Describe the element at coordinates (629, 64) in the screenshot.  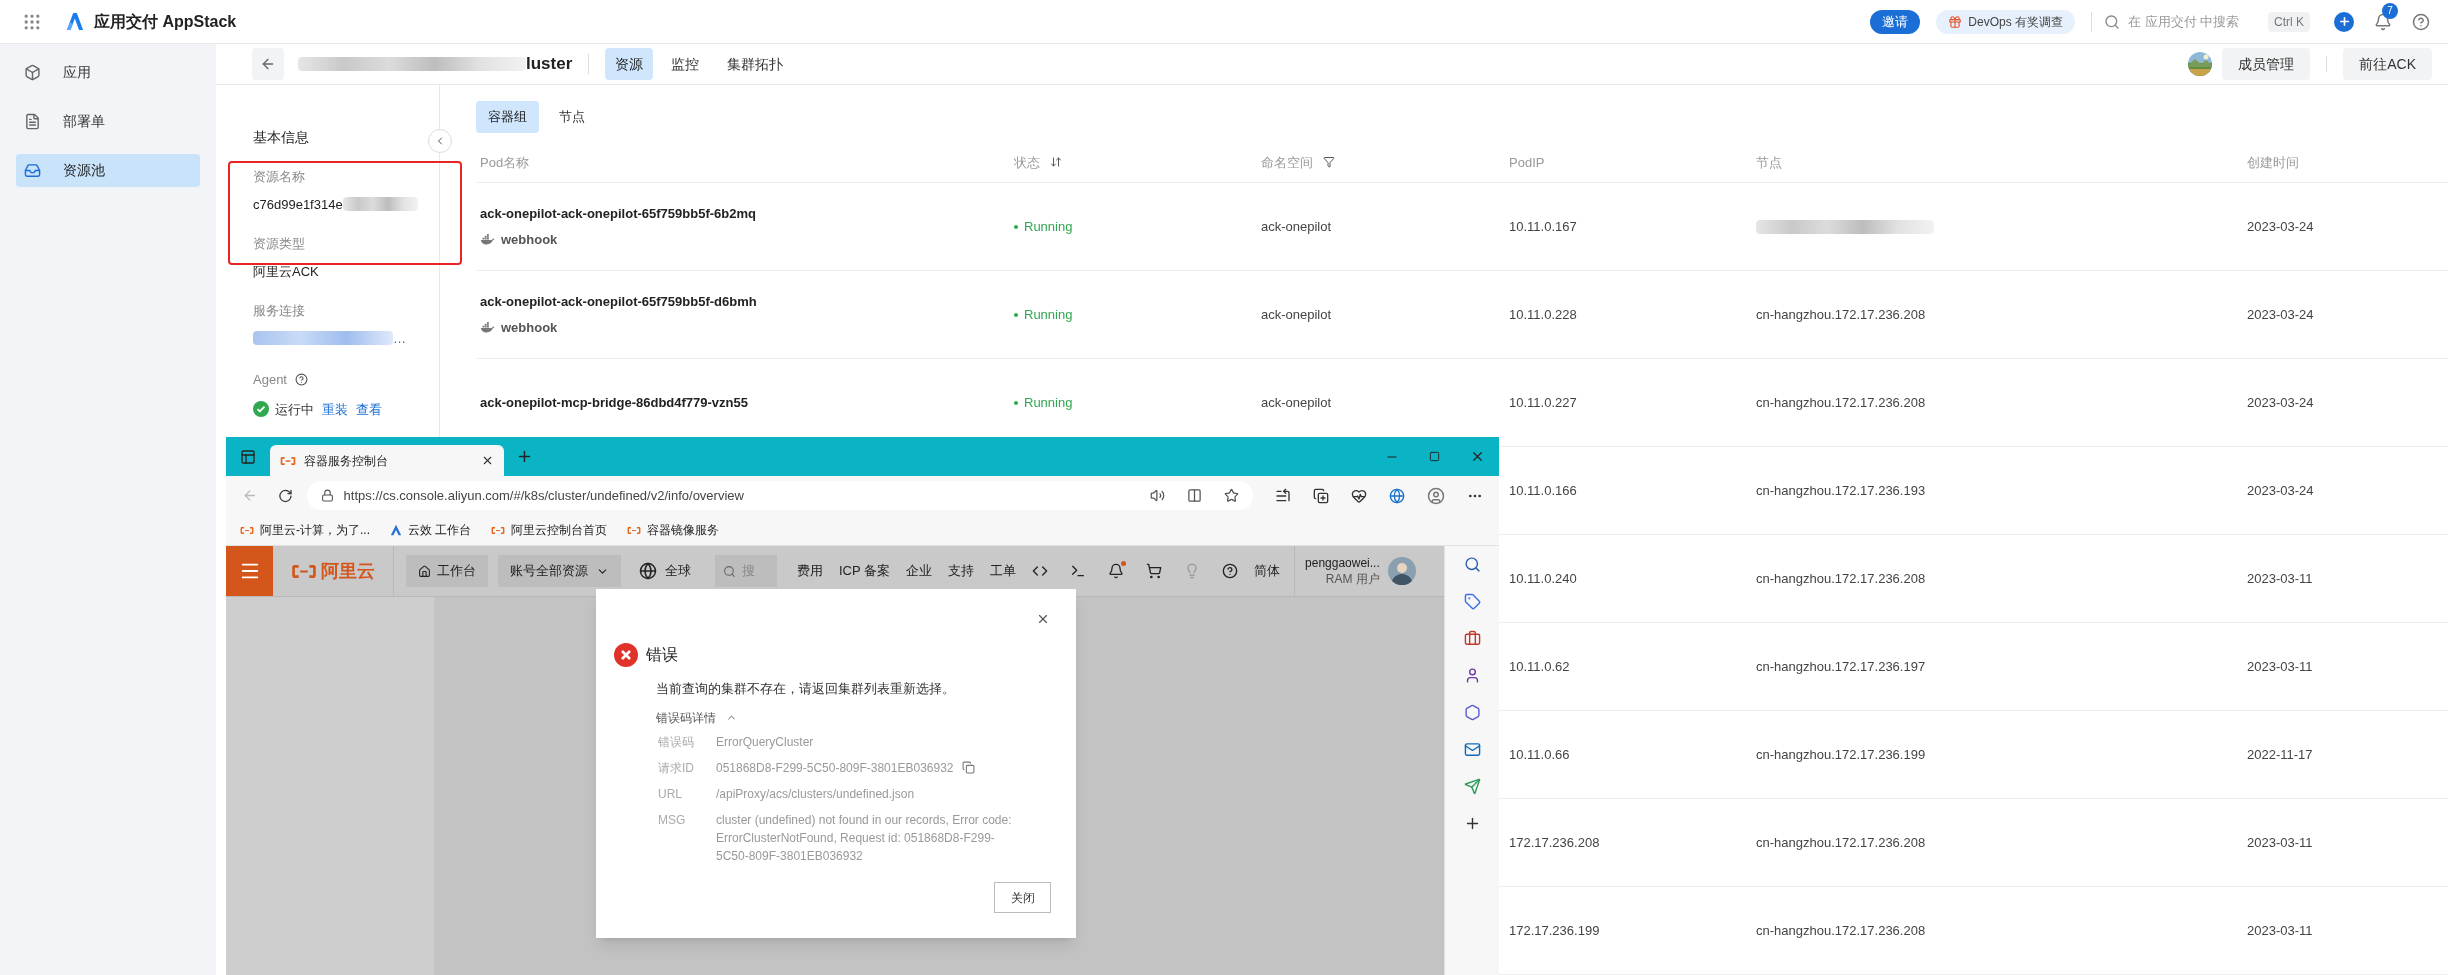
I see `tab: 资源` at that location.